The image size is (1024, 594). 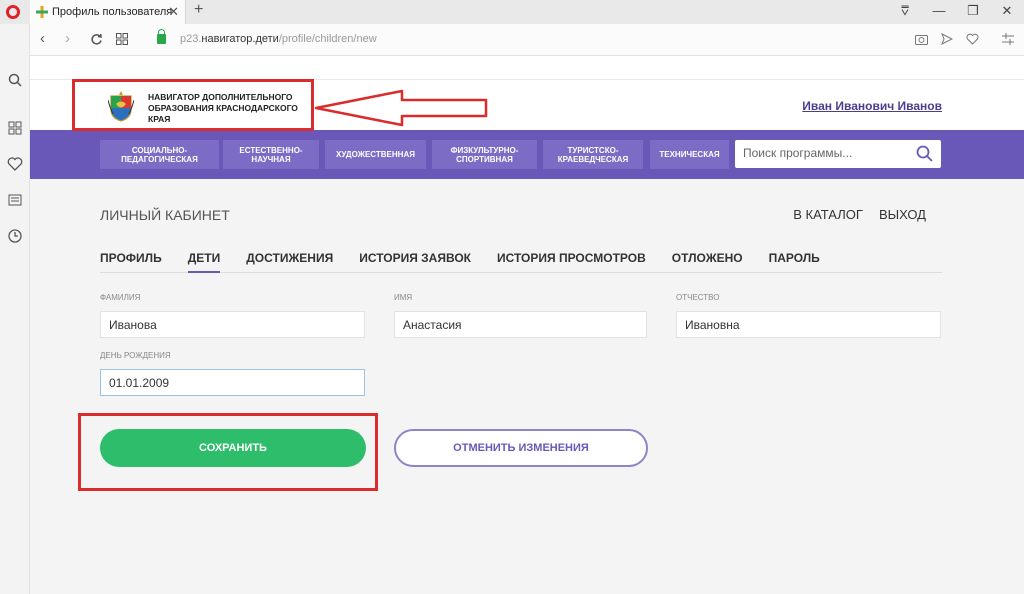 I want to click on category-natural-science: Естественно-научная, so click(x=271, y=154).